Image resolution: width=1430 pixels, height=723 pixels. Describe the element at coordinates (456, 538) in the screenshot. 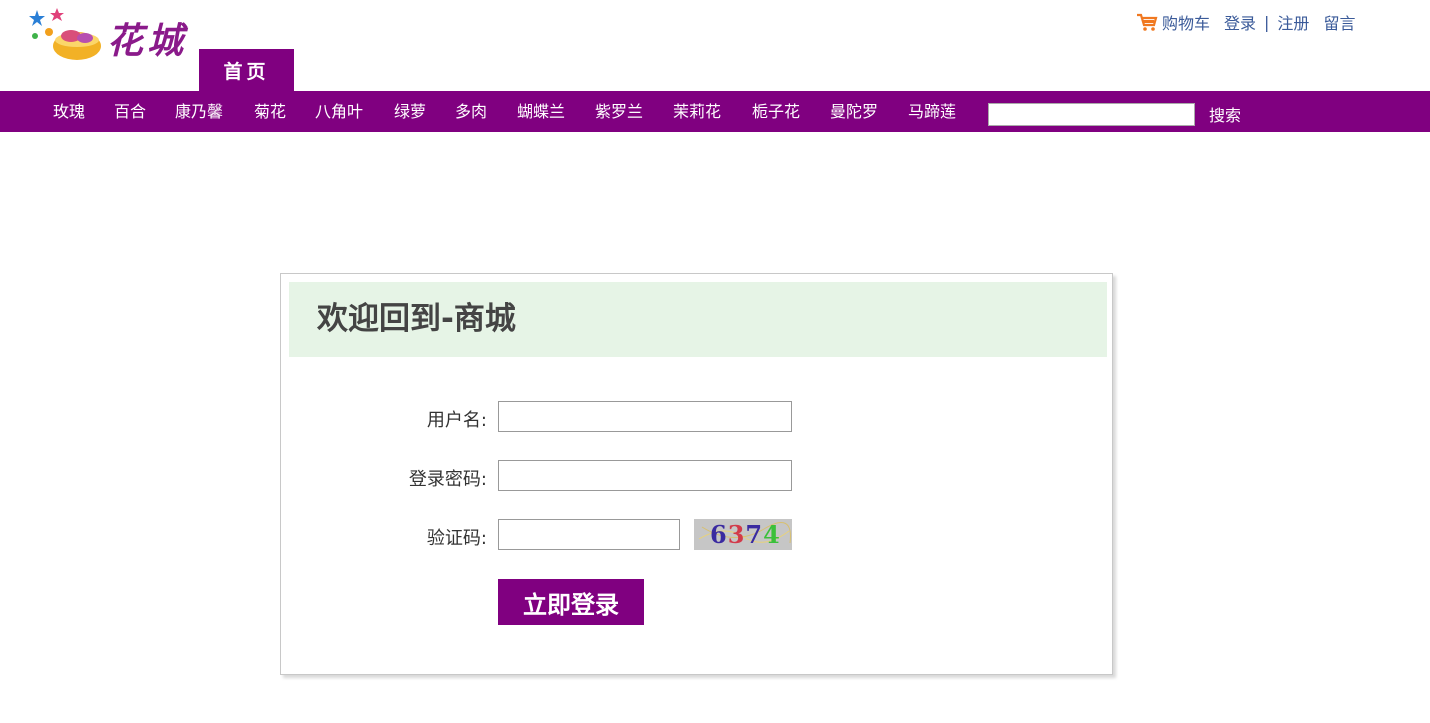

I see `captcha-label: 验证码:` at that location.